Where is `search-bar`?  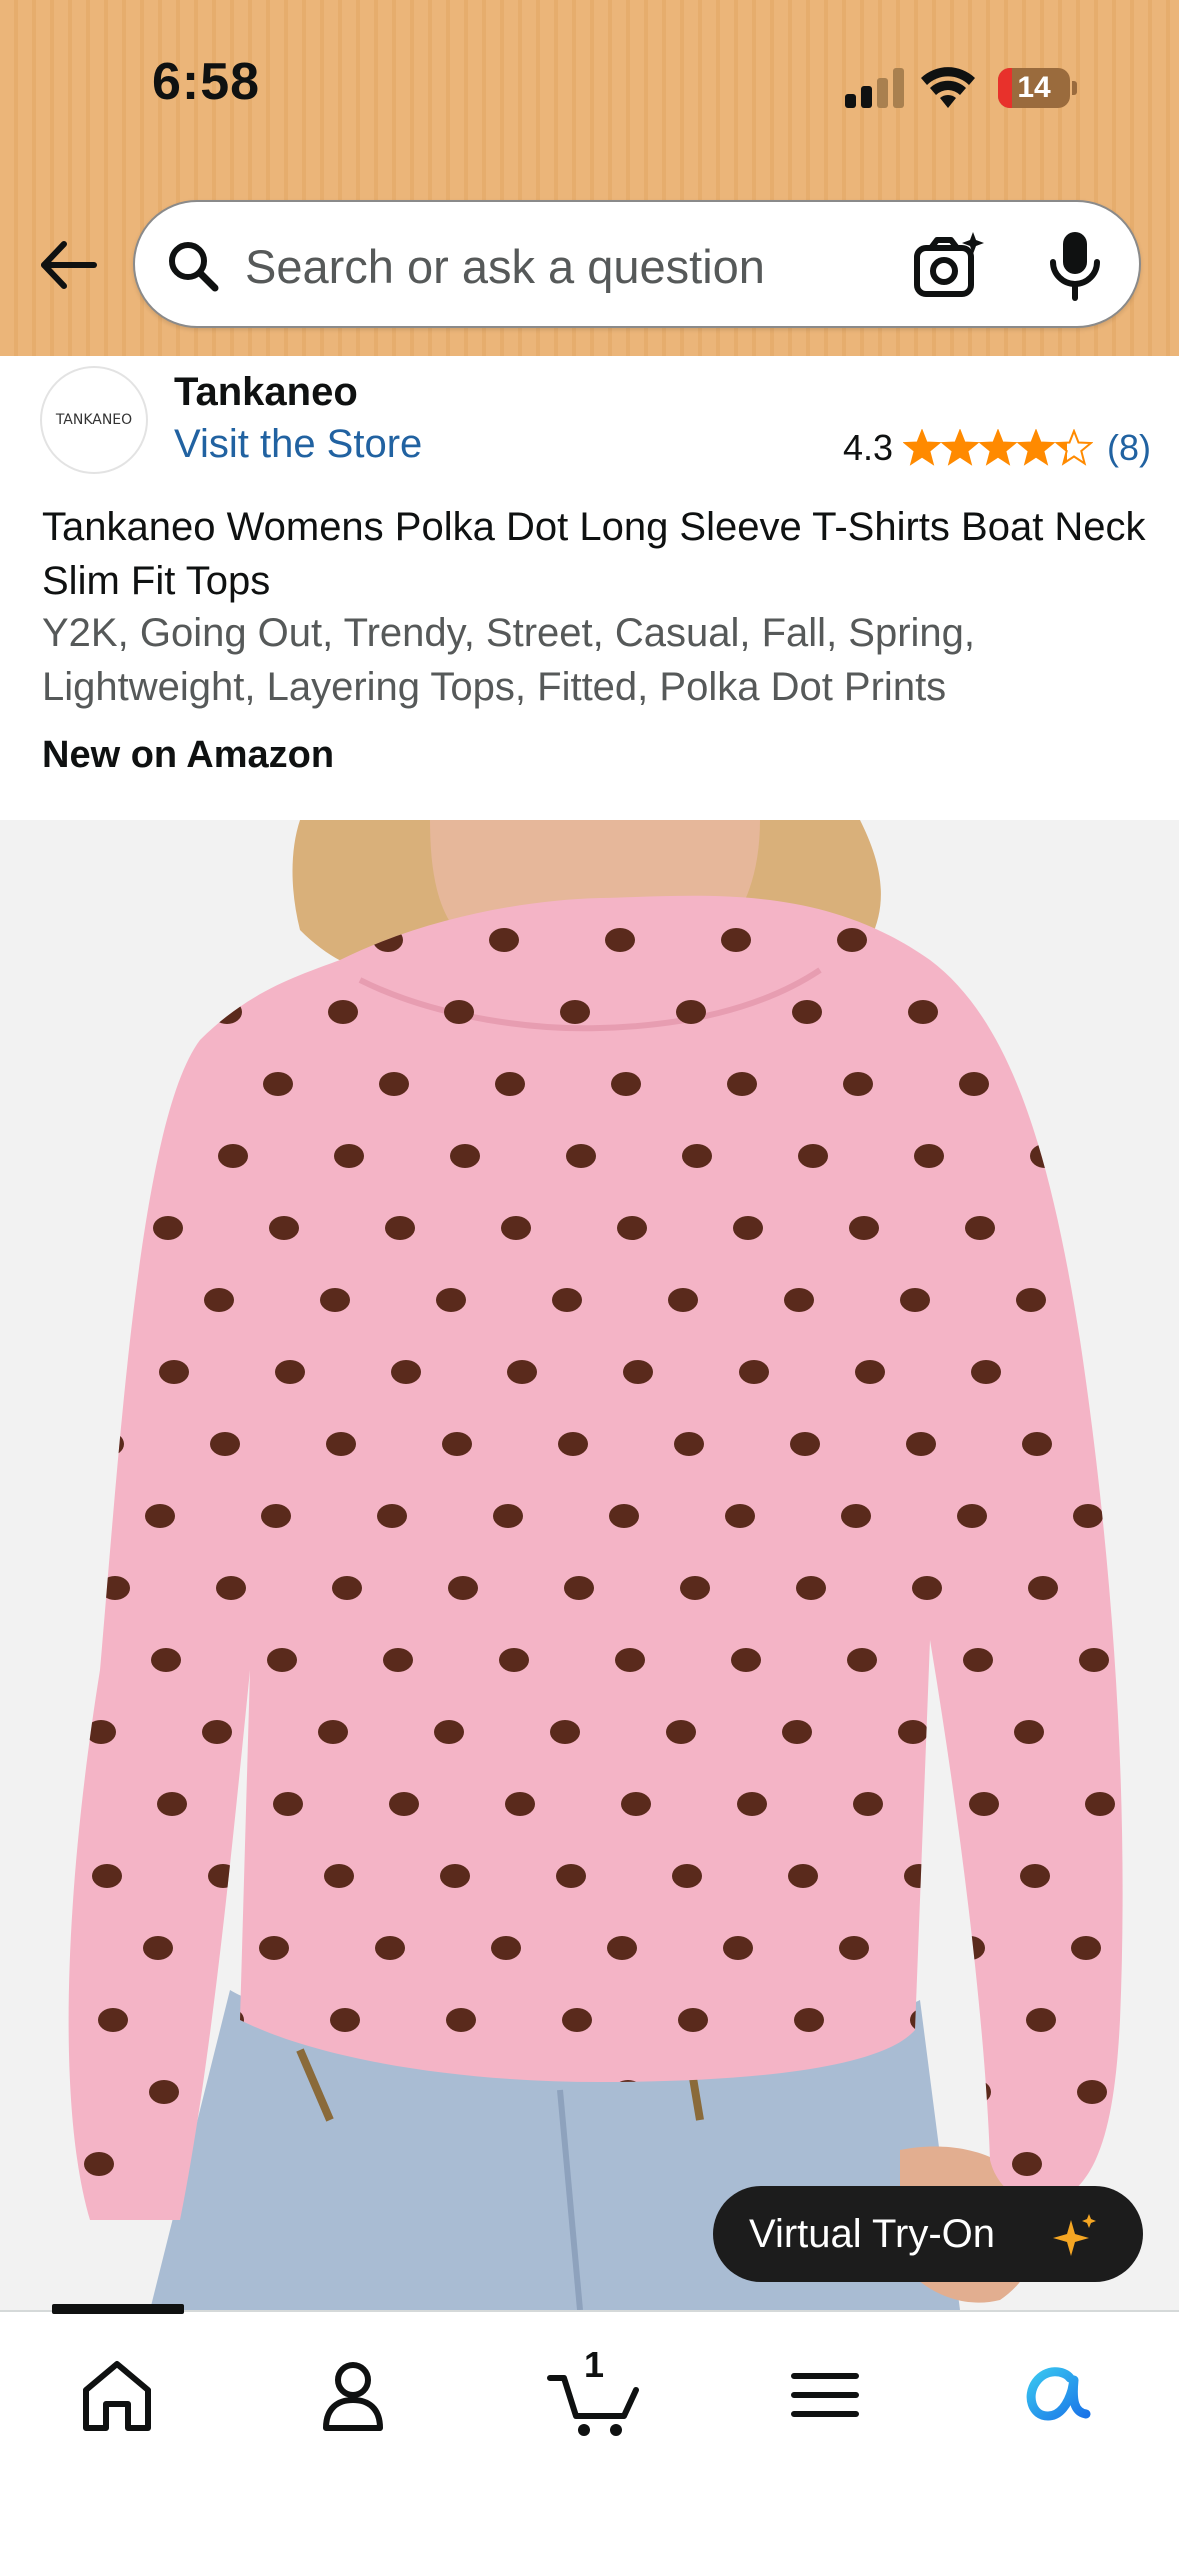
search-bar is located at coordinates (637, 264).